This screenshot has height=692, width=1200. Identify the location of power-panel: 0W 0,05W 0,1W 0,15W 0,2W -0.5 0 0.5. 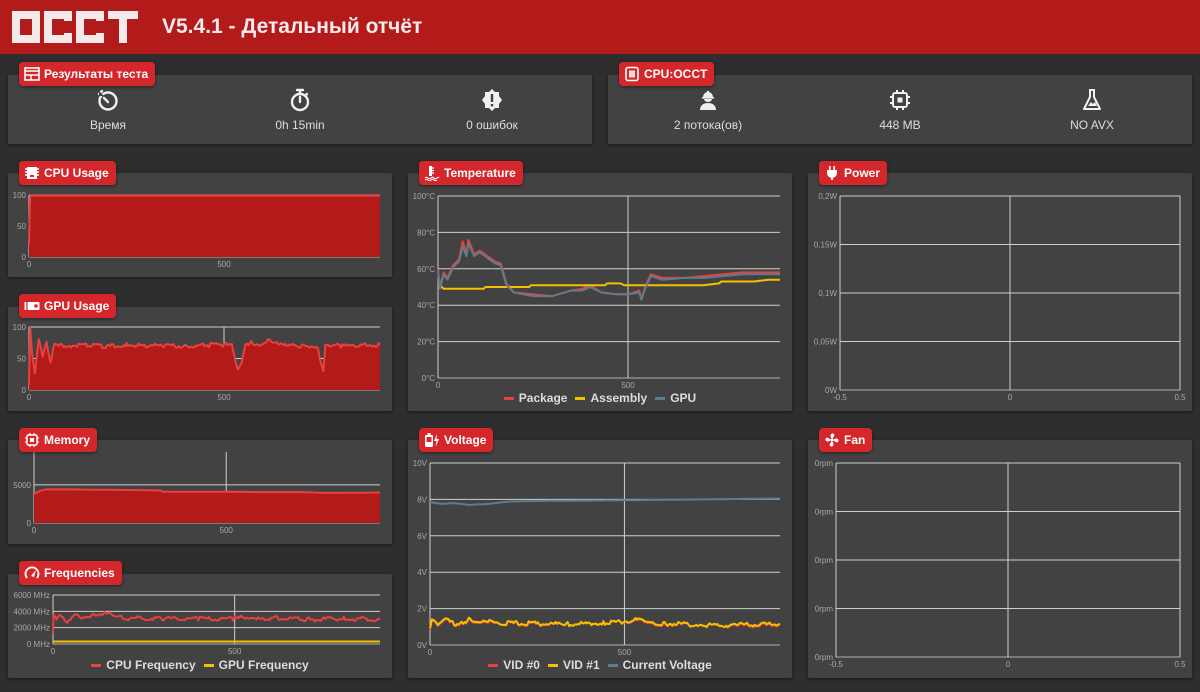
(1000, 292).